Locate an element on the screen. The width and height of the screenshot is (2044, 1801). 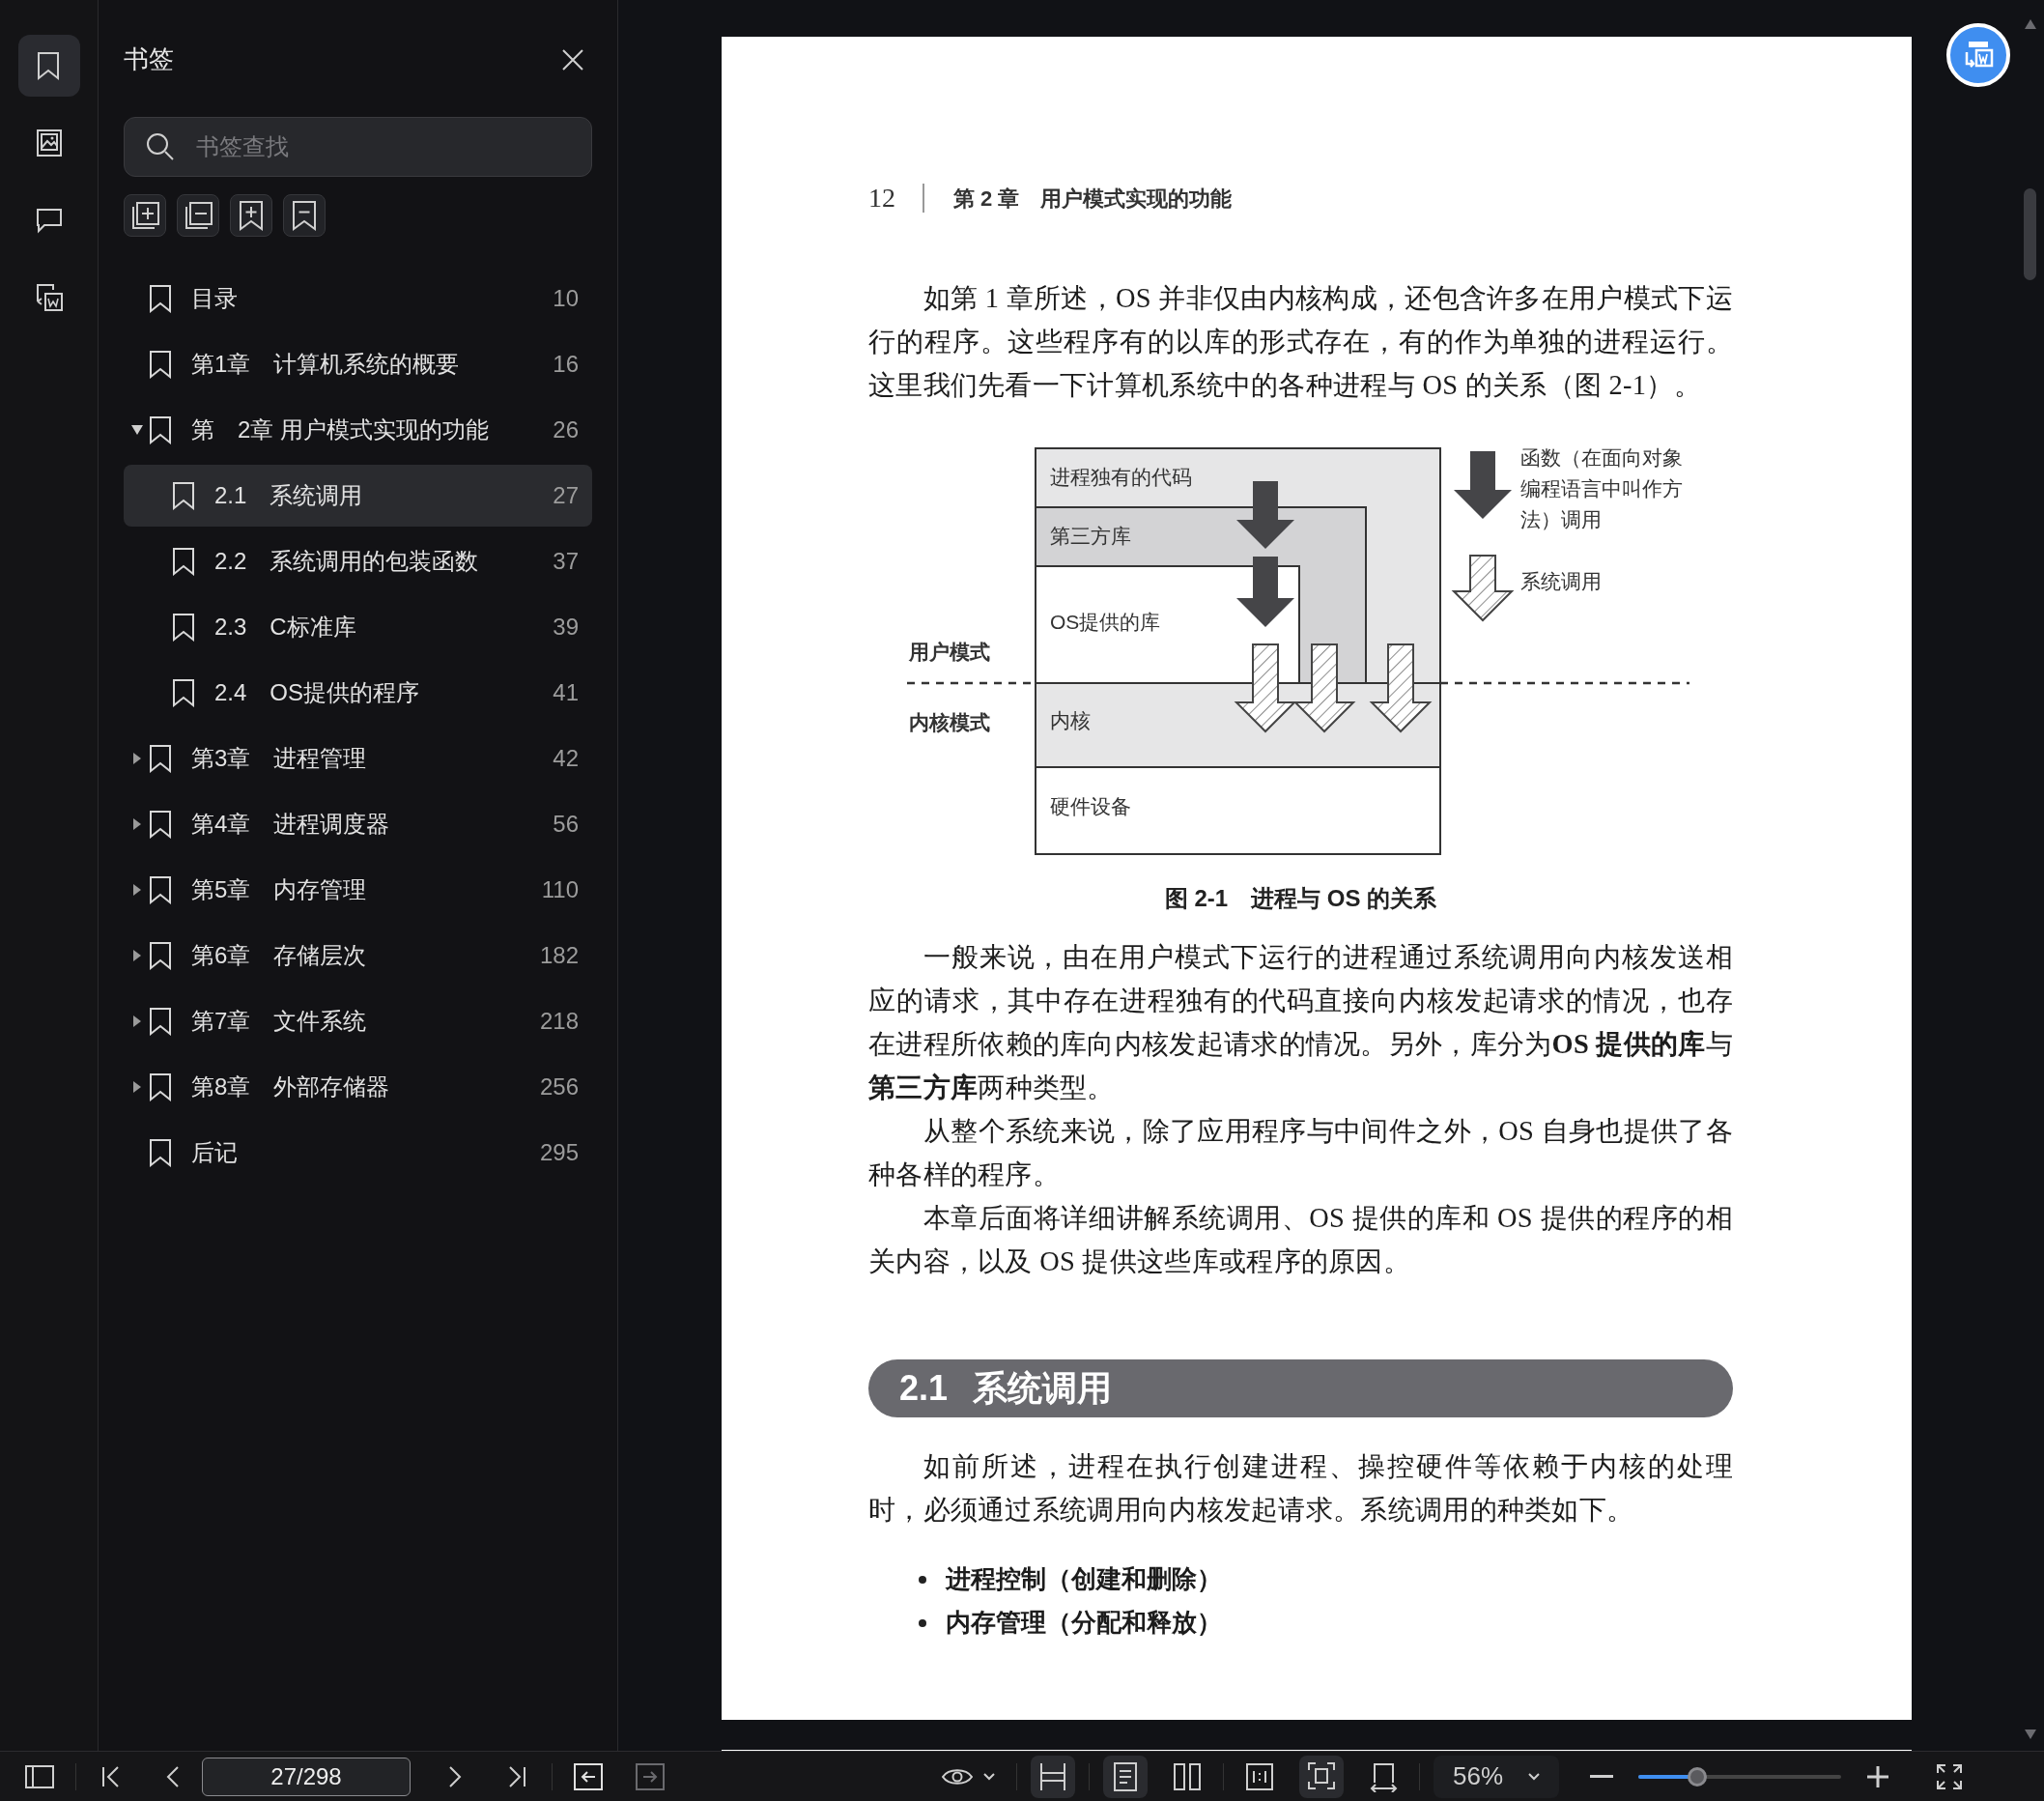
bookmark-label: 第4章 进程调度器 is located at coordinates (290, 824).